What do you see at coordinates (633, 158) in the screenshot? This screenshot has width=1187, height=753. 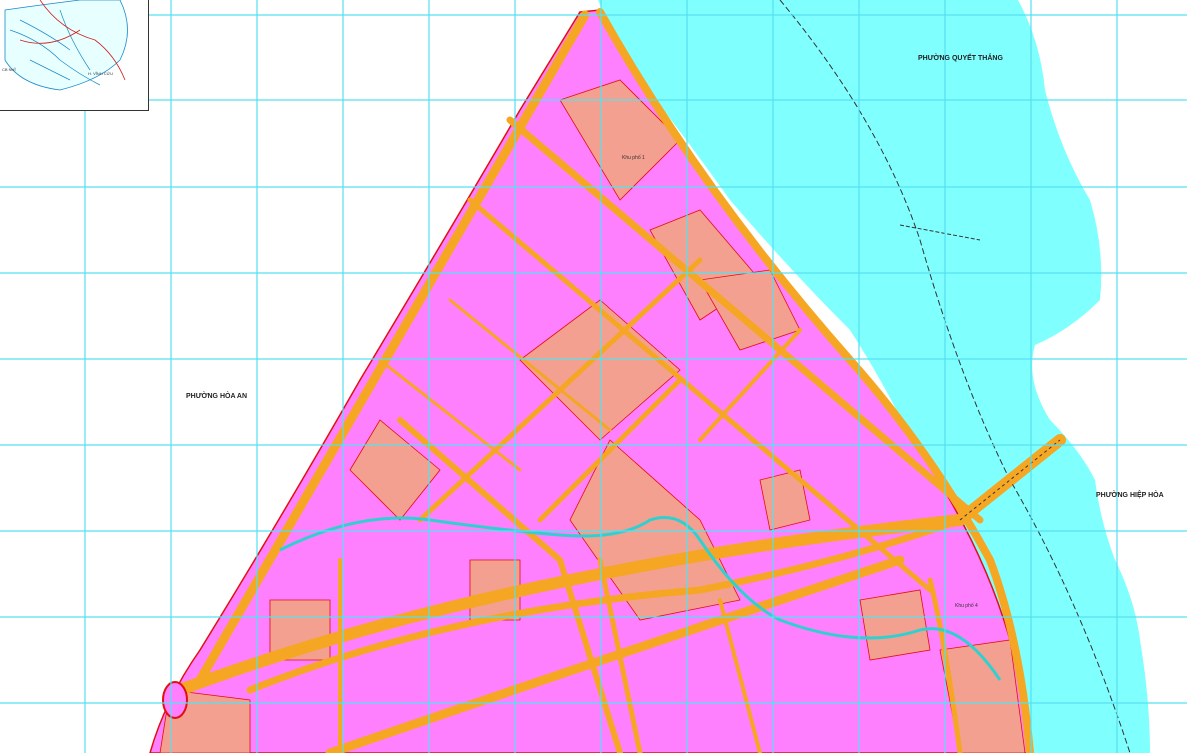 I see `label-khu-pho-1: Khu phố 1` at bounding box center [633, 158].